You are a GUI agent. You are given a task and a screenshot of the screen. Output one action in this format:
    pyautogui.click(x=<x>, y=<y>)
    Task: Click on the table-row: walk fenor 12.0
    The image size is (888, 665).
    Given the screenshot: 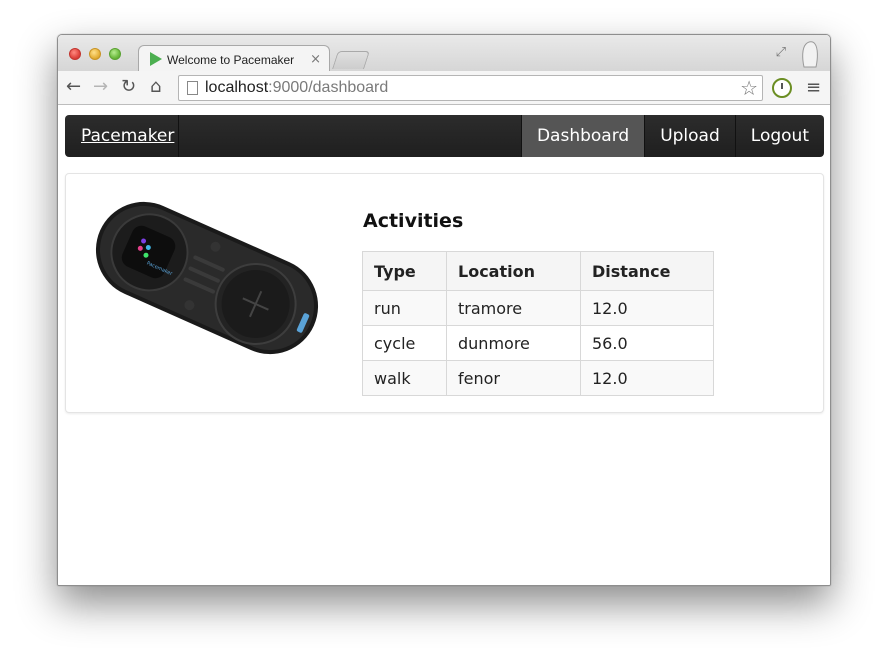 What is the action you would take?
    pyautogui.click(x=538, y=378)
    